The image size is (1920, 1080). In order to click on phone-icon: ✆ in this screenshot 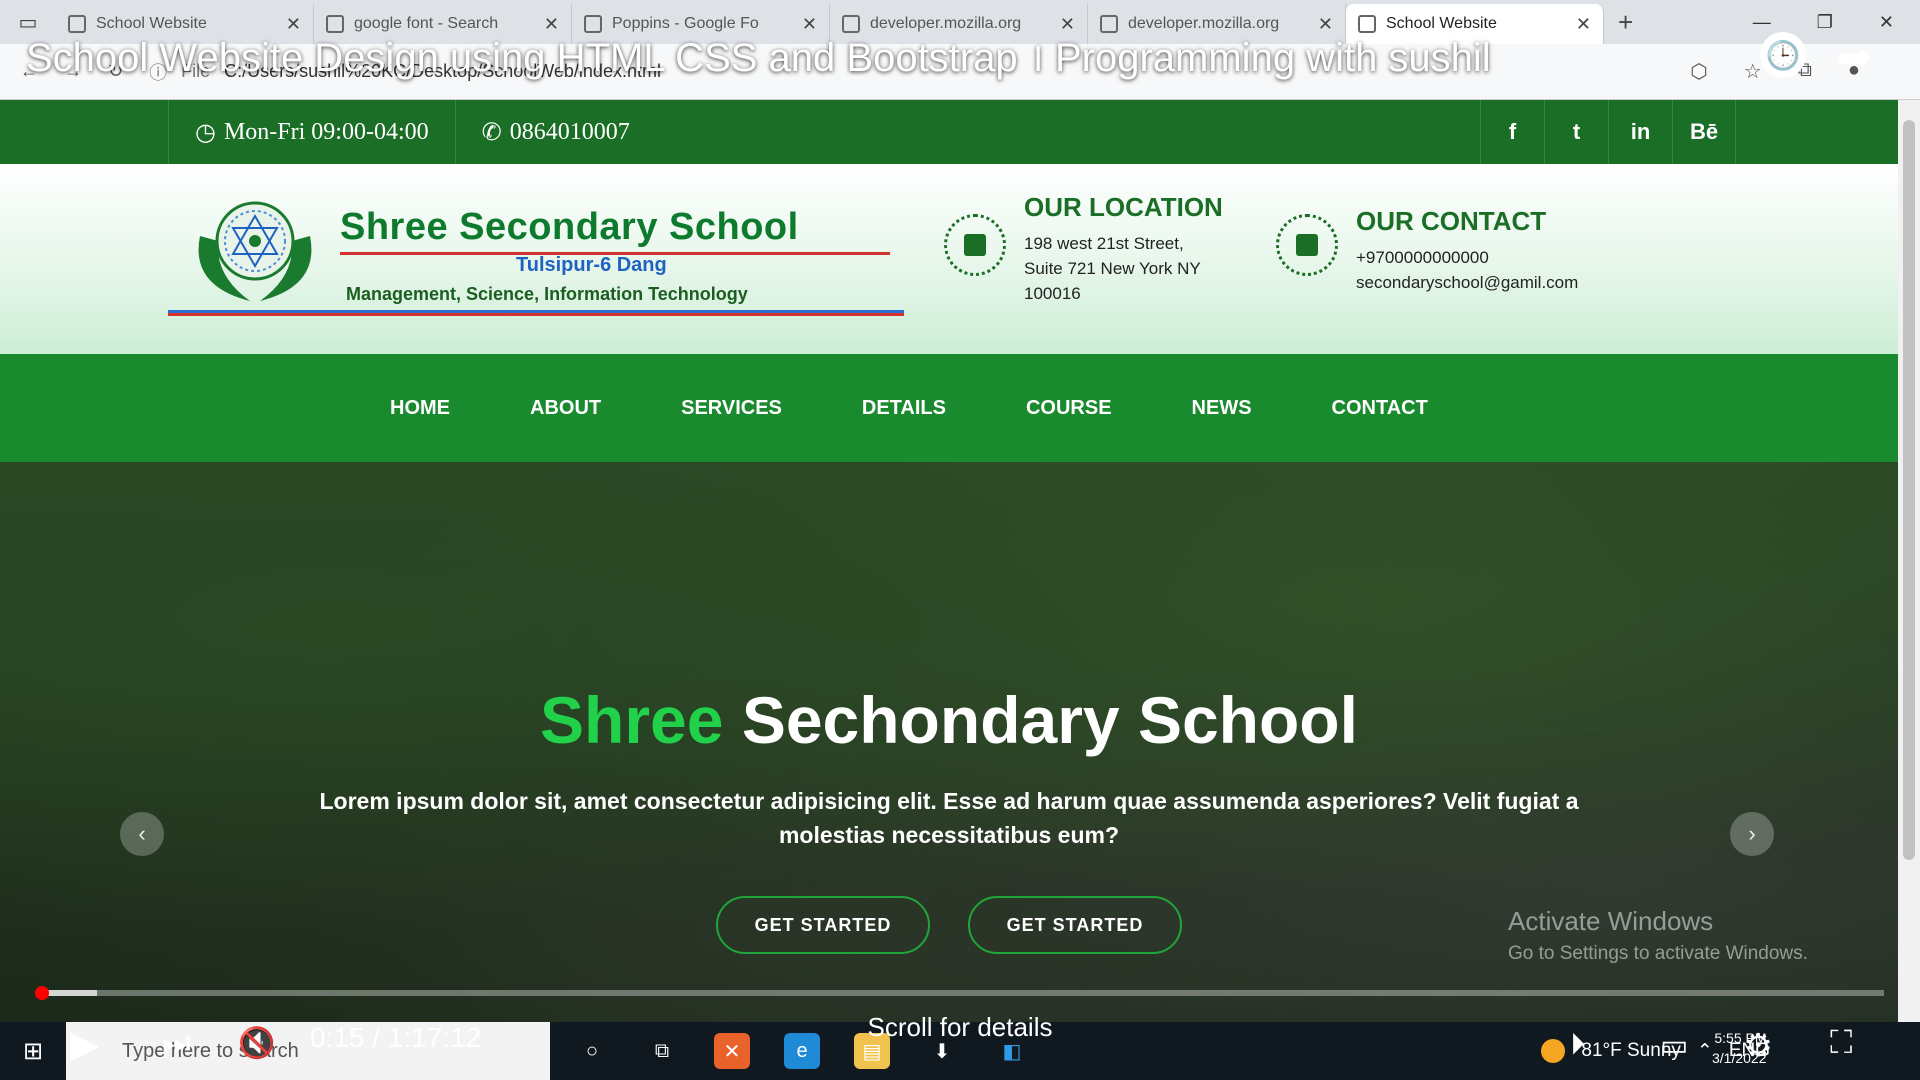, I will do `click(491, 132)`.